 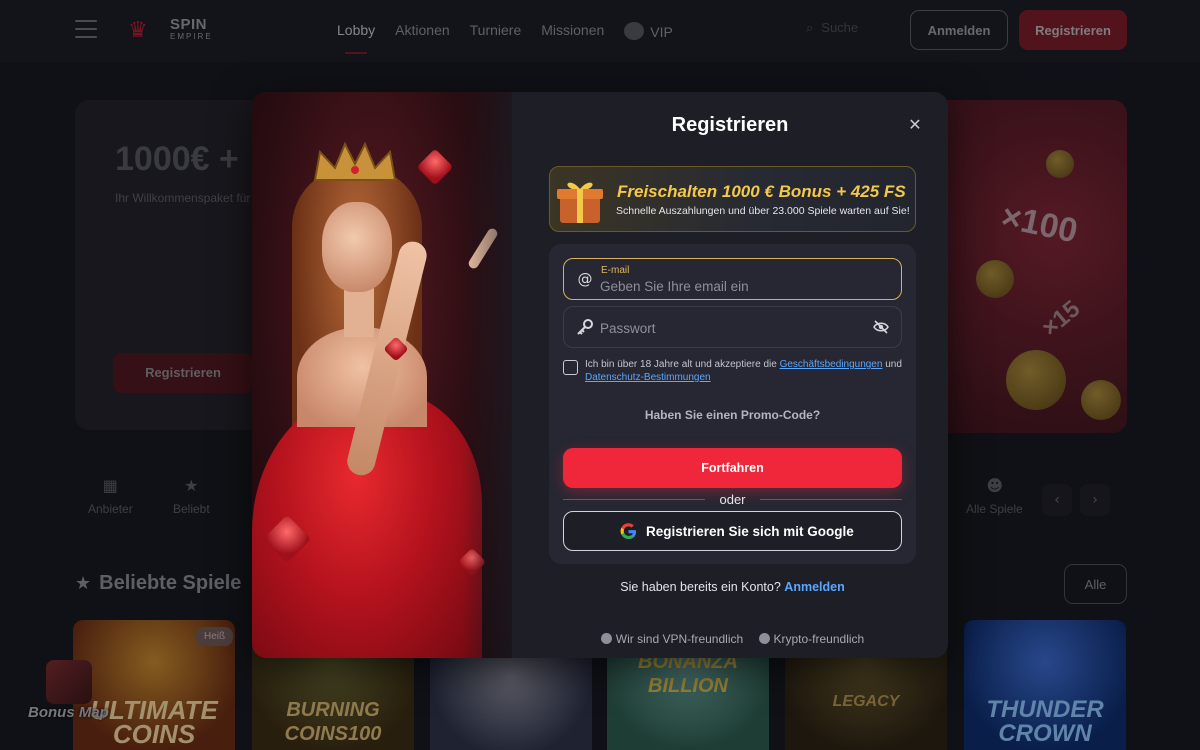 I want to click on key-icon, so click(x=585, y=327).